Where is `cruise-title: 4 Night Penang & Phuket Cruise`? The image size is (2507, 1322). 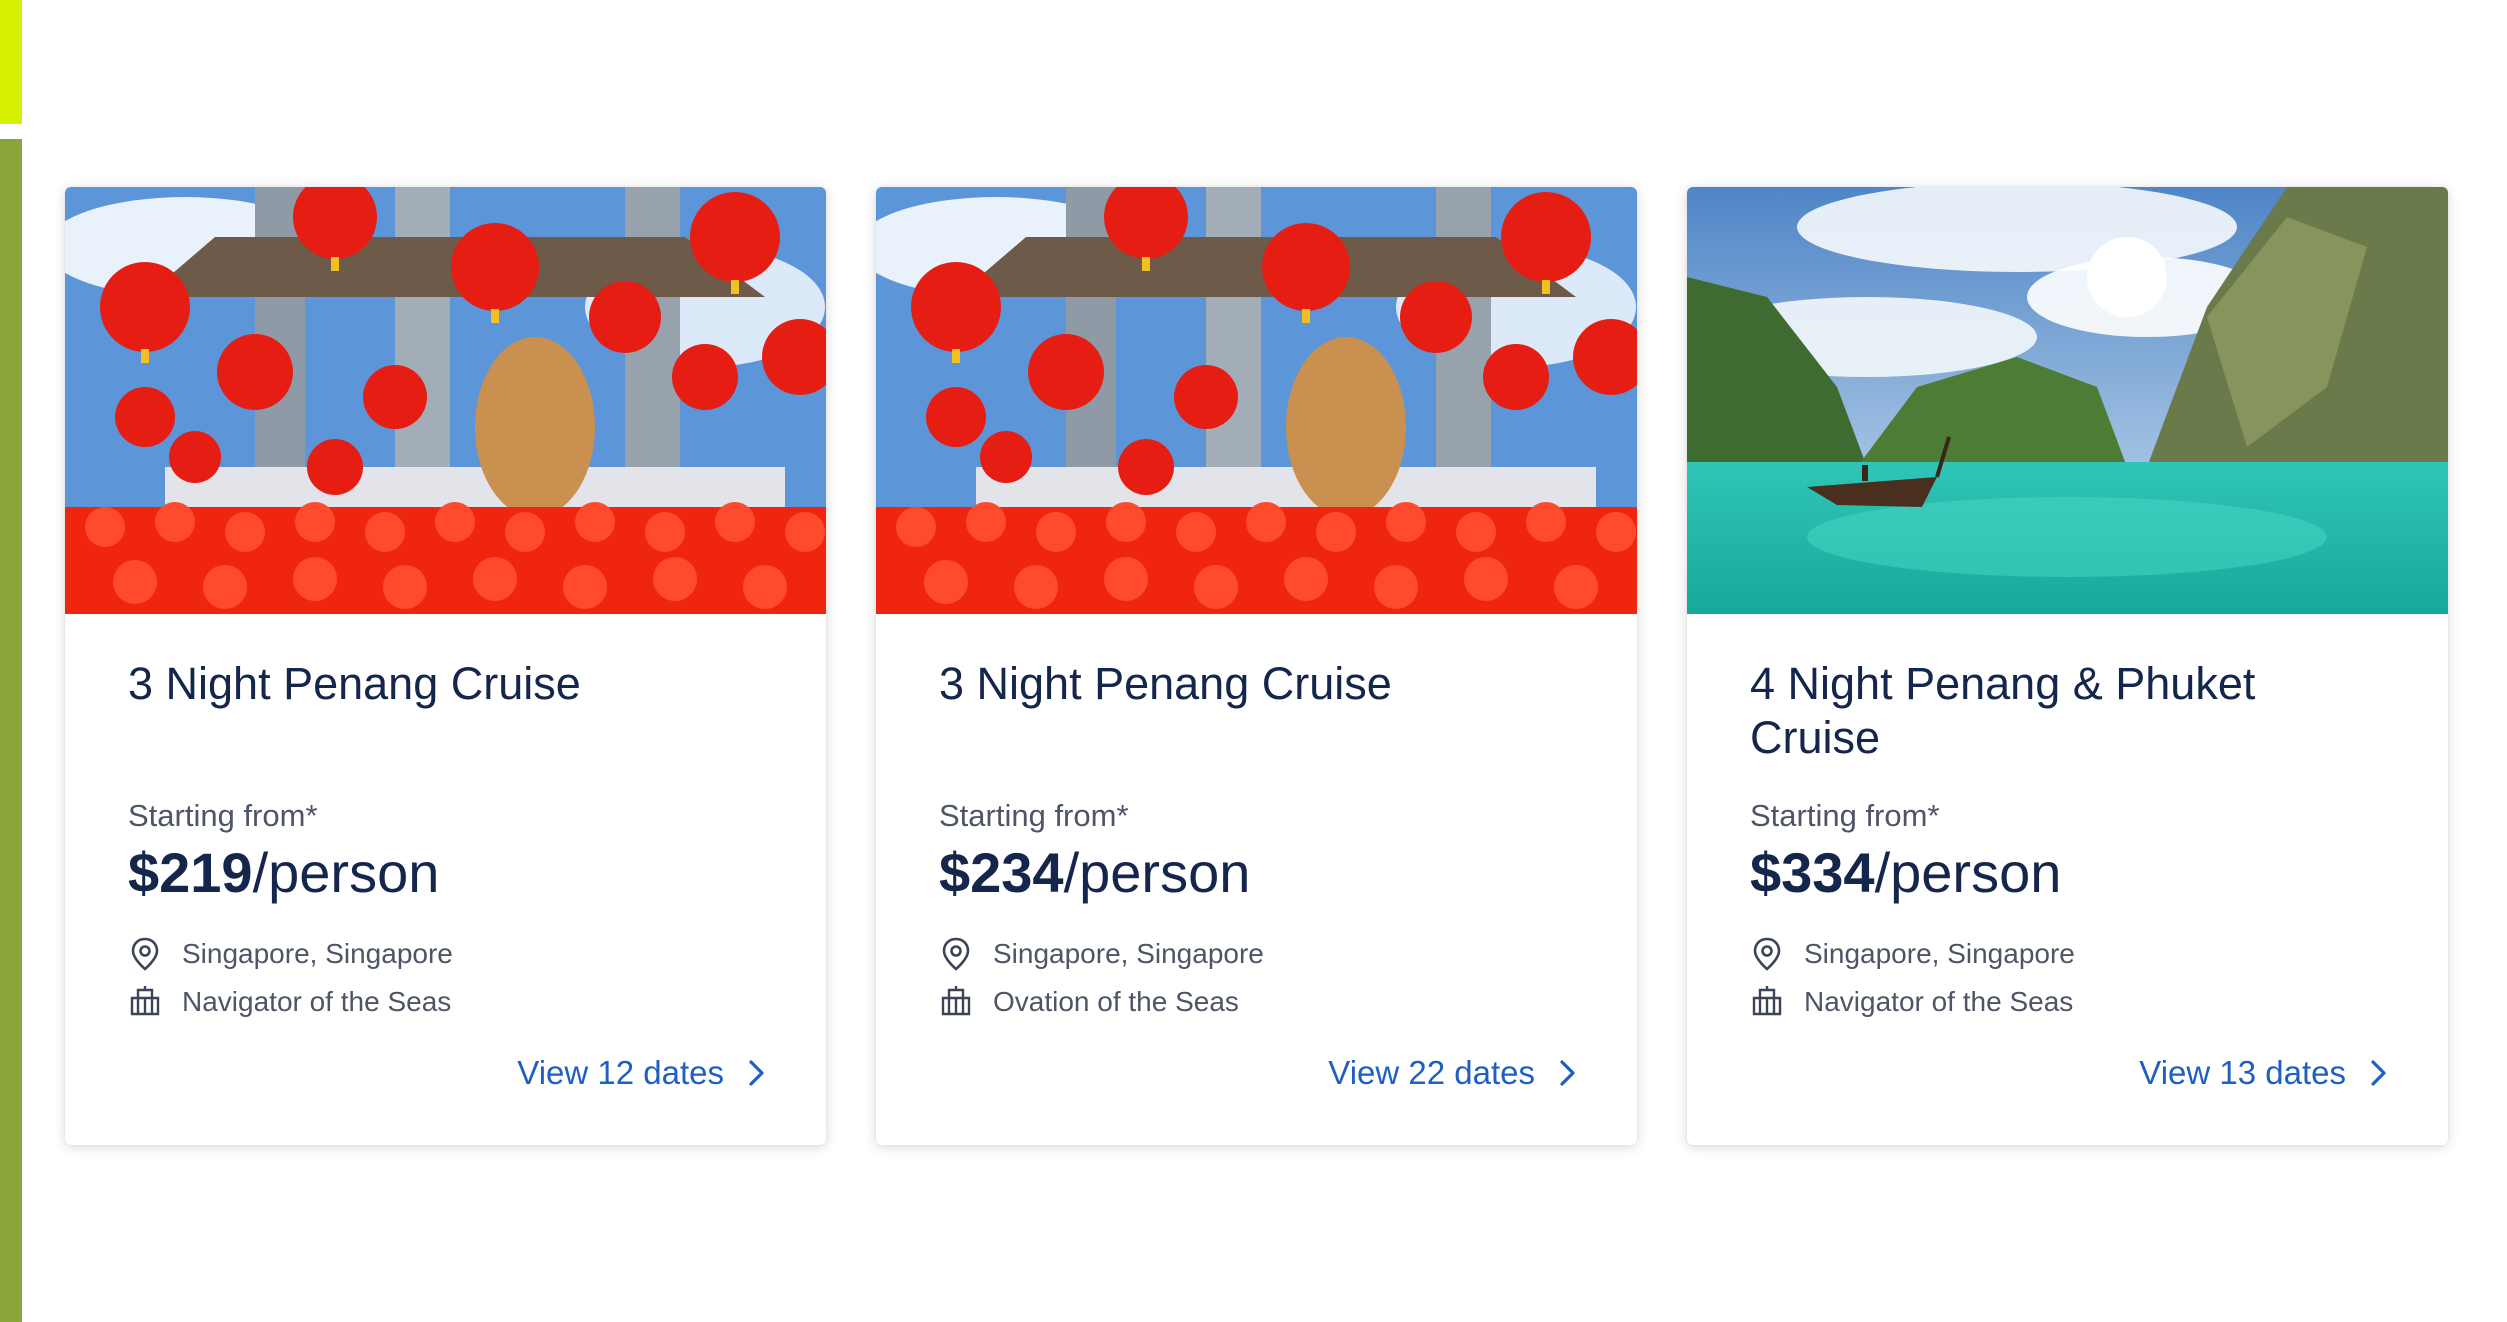 cruise-title: 4 Night Penang & Phuket Cruise is located at coordinates (2070, 711).